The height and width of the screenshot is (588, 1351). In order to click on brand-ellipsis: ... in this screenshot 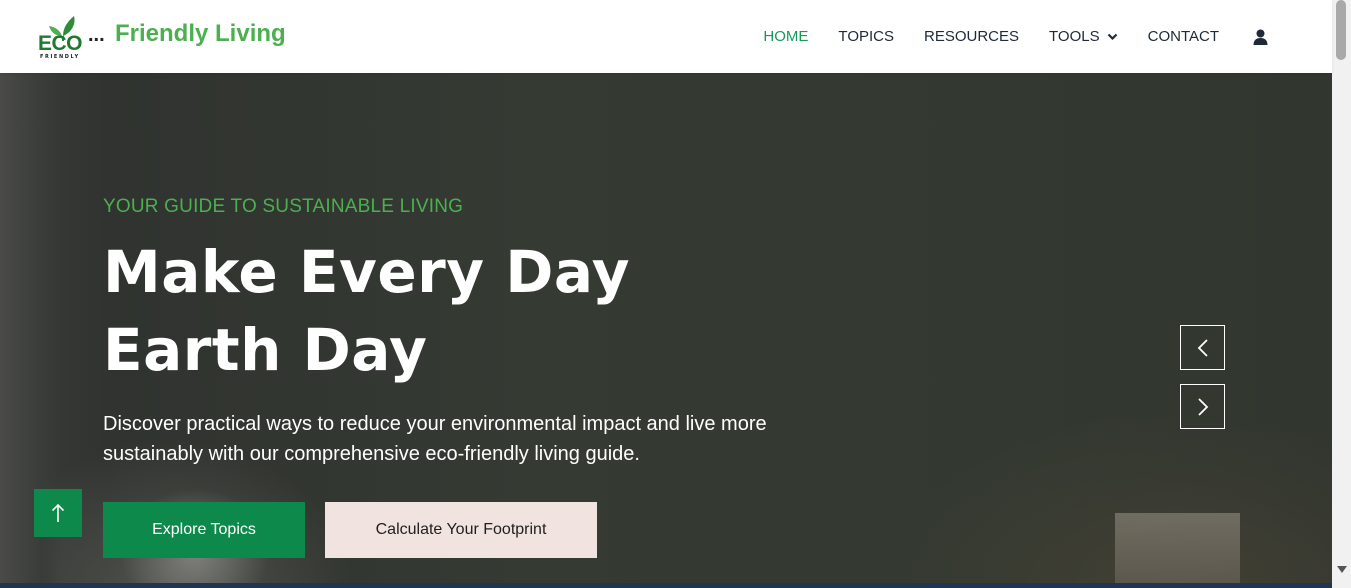, I will do `click(96, 35)`.